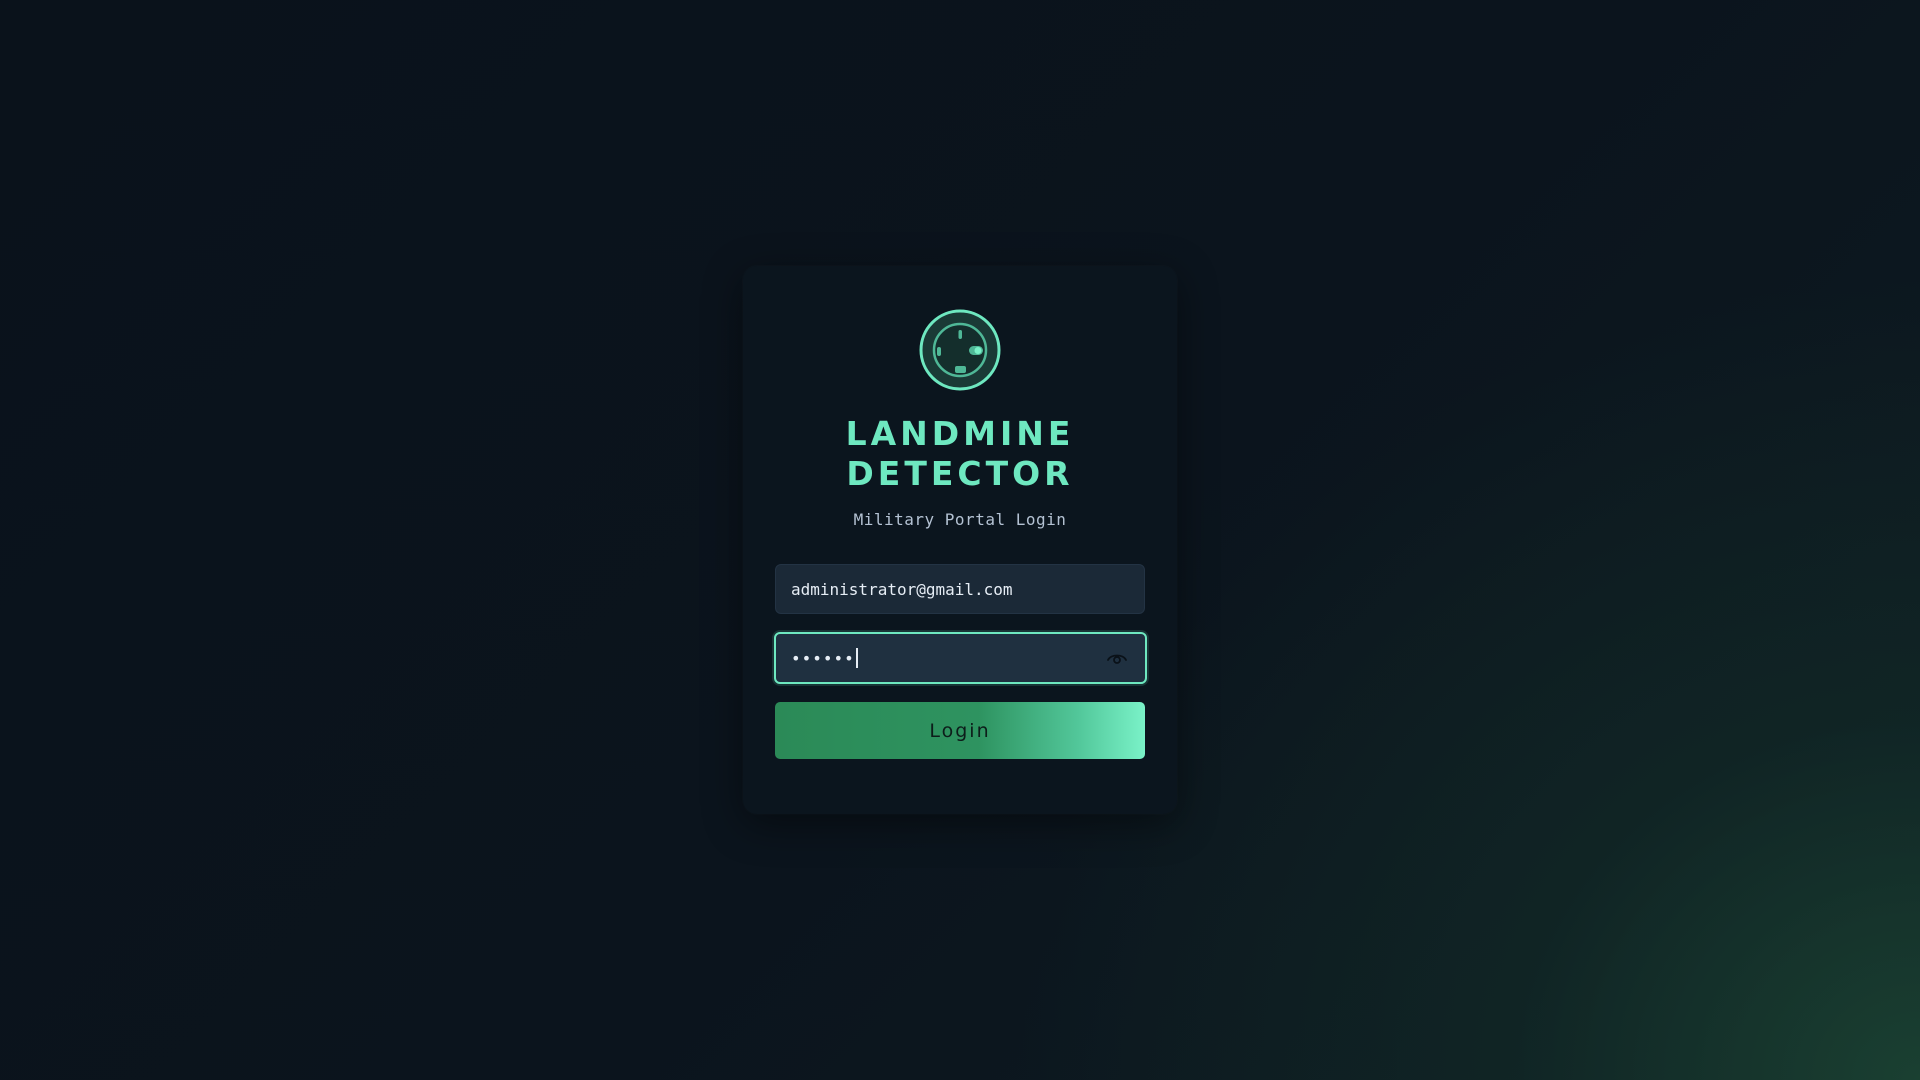  I want to click on radar-detector-icon, so click(960, 350).